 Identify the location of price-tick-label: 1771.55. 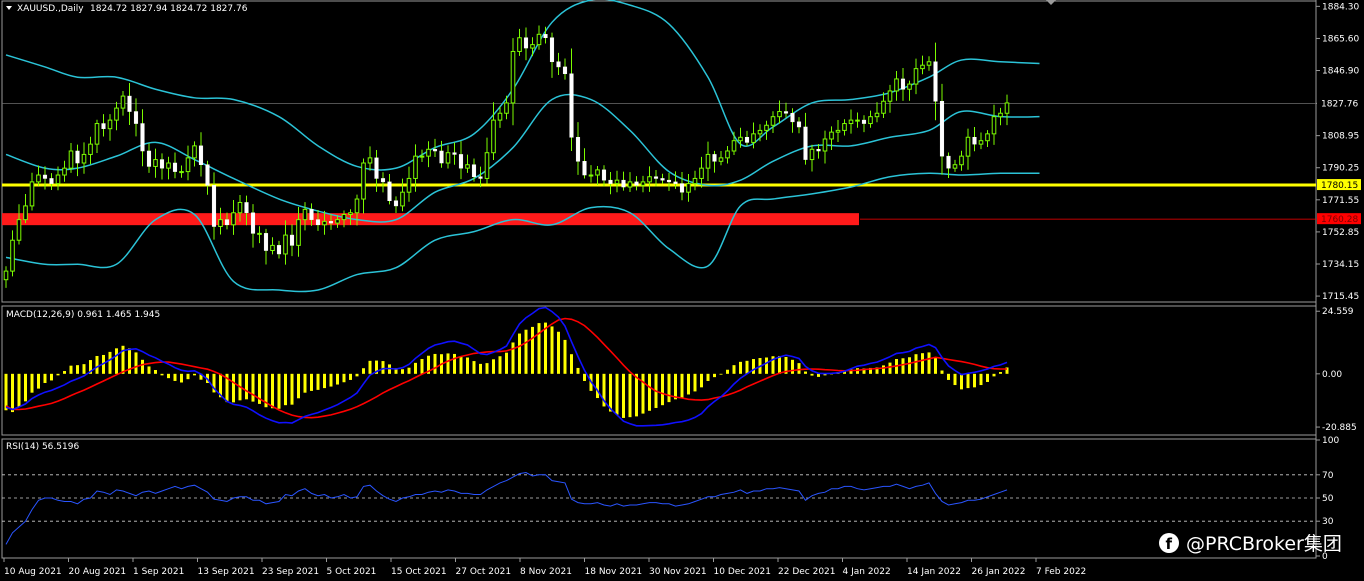
(1340, 201).